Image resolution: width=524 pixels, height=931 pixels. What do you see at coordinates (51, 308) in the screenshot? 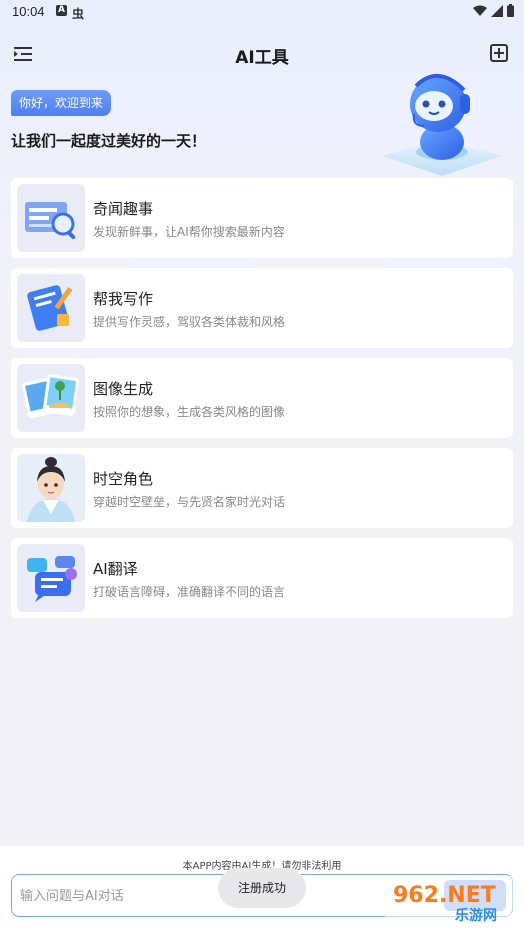
I see `writing-book-icon` at bounding box center [51, 308].